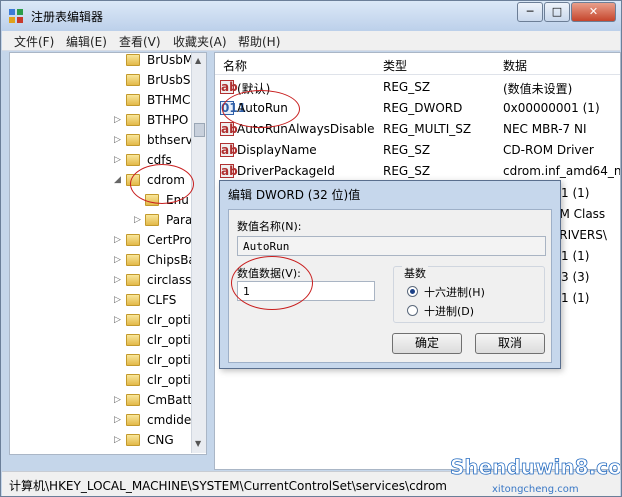 This screenshot has width=622, height=497. What do you see at coordinates (575, 277) in the screenshot?
I see `value-data-partial: 3 (3)` at bounding box center [575, 277].